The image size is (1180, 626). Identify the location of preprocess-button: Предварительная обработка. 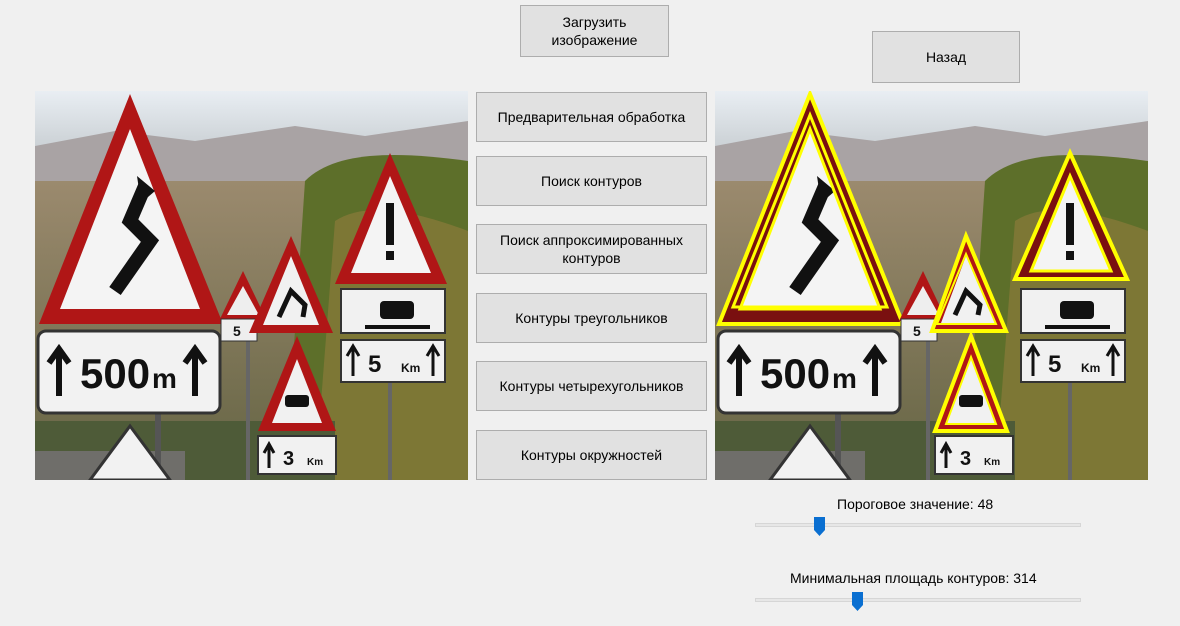
(591, 117).